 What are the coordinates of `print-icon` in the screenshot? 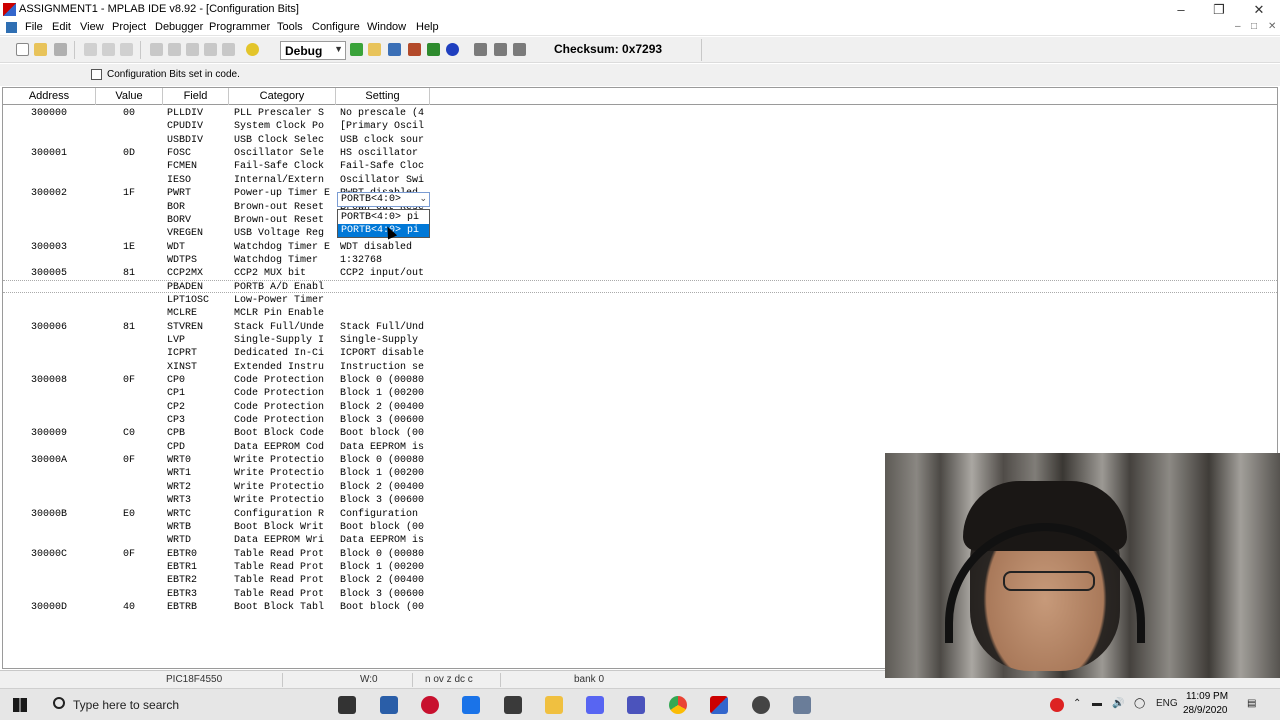 It's located at (156, 49).